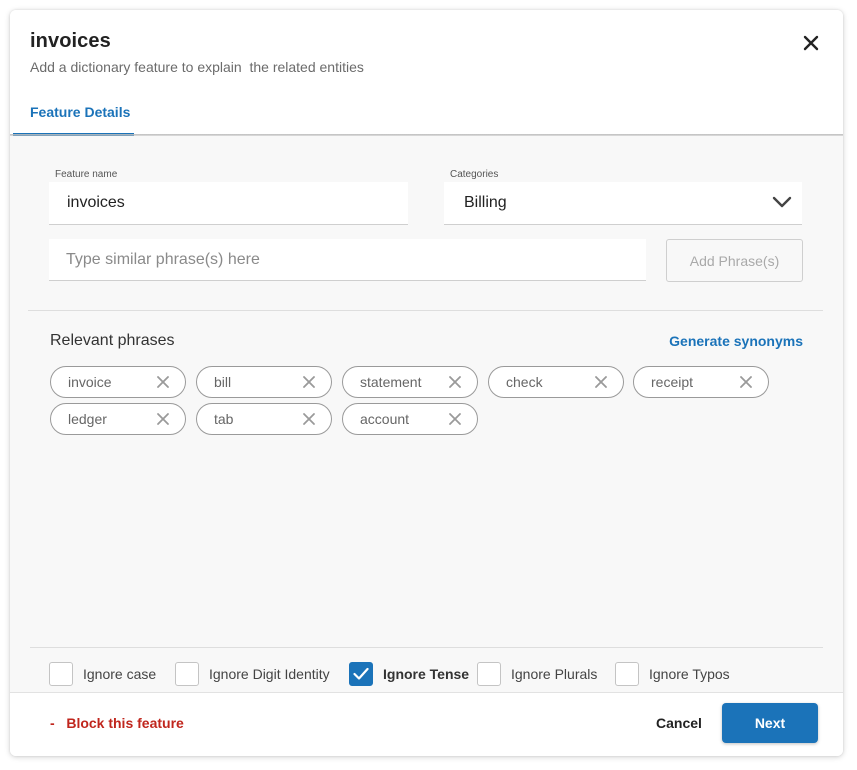 The height and width of the screenshot is (770, 857). I want to click on phrase-chip: bill, so click(264, 382).